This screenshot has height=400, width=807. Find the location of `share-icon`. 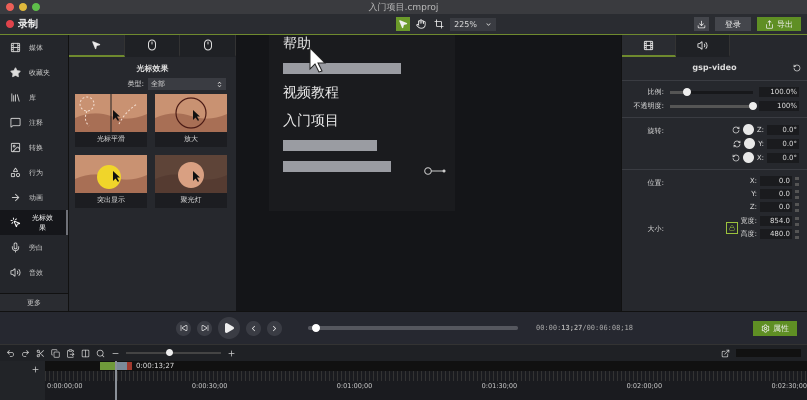

share-icon is located at coordinates (769, 24).